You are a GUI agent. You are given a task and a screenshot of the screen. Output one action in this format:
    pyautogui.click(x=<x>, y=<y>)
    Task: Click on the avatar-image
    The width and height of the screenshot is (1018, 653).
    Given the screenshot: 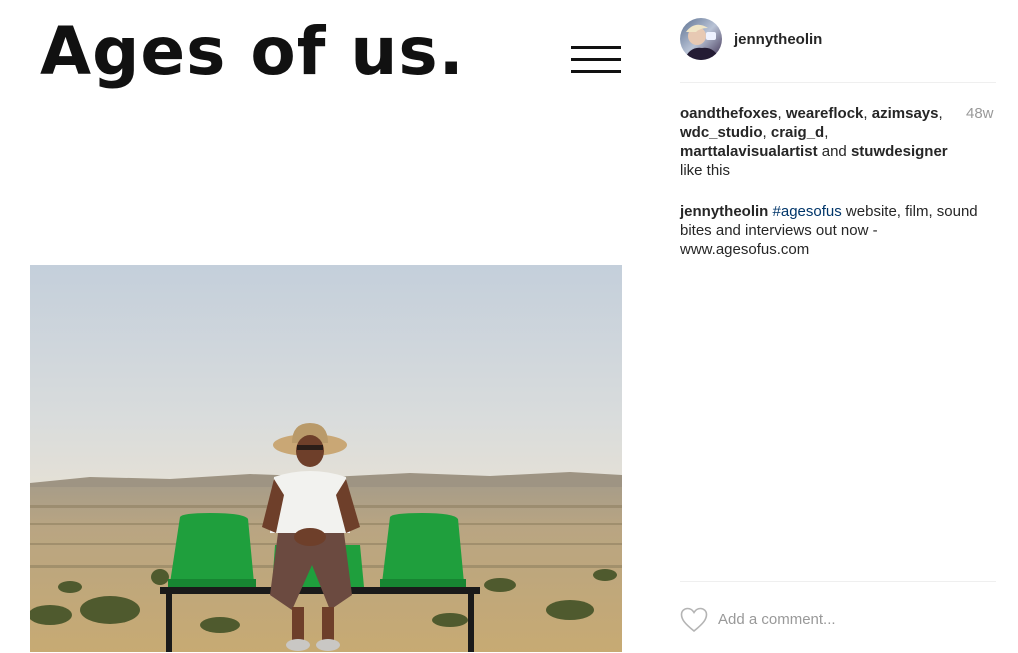 What is the action you would take?
    pyautogui.click(x=701, y=39)
    